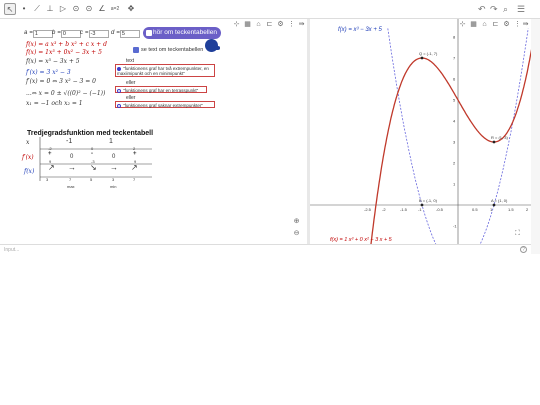 The width and height of the screenshot is (540, 405). I want to click on perpendicular-tool-icon: ⊥, so click(50, 9).